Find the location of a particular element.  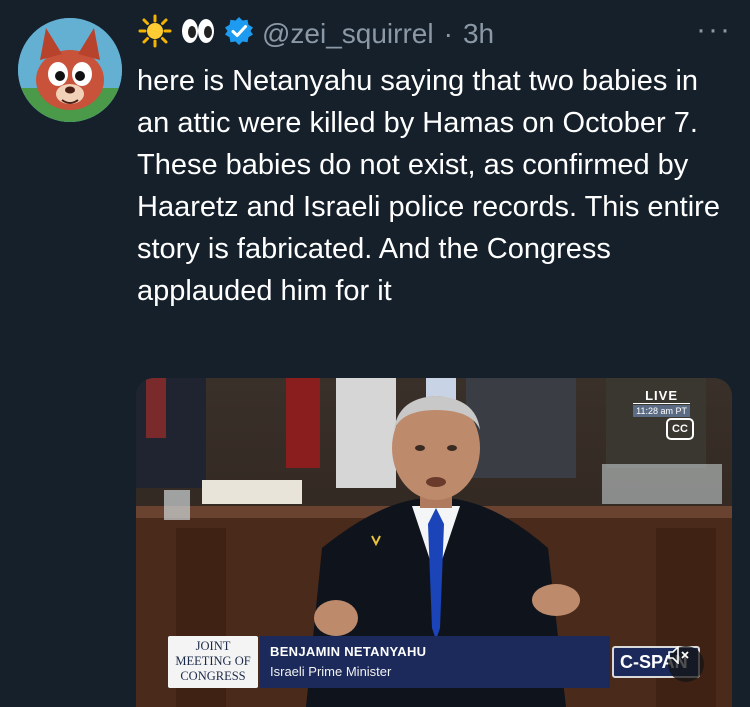

chyron-name: BENJAMIN NETANYAHU is located at coordinates (348, 651).